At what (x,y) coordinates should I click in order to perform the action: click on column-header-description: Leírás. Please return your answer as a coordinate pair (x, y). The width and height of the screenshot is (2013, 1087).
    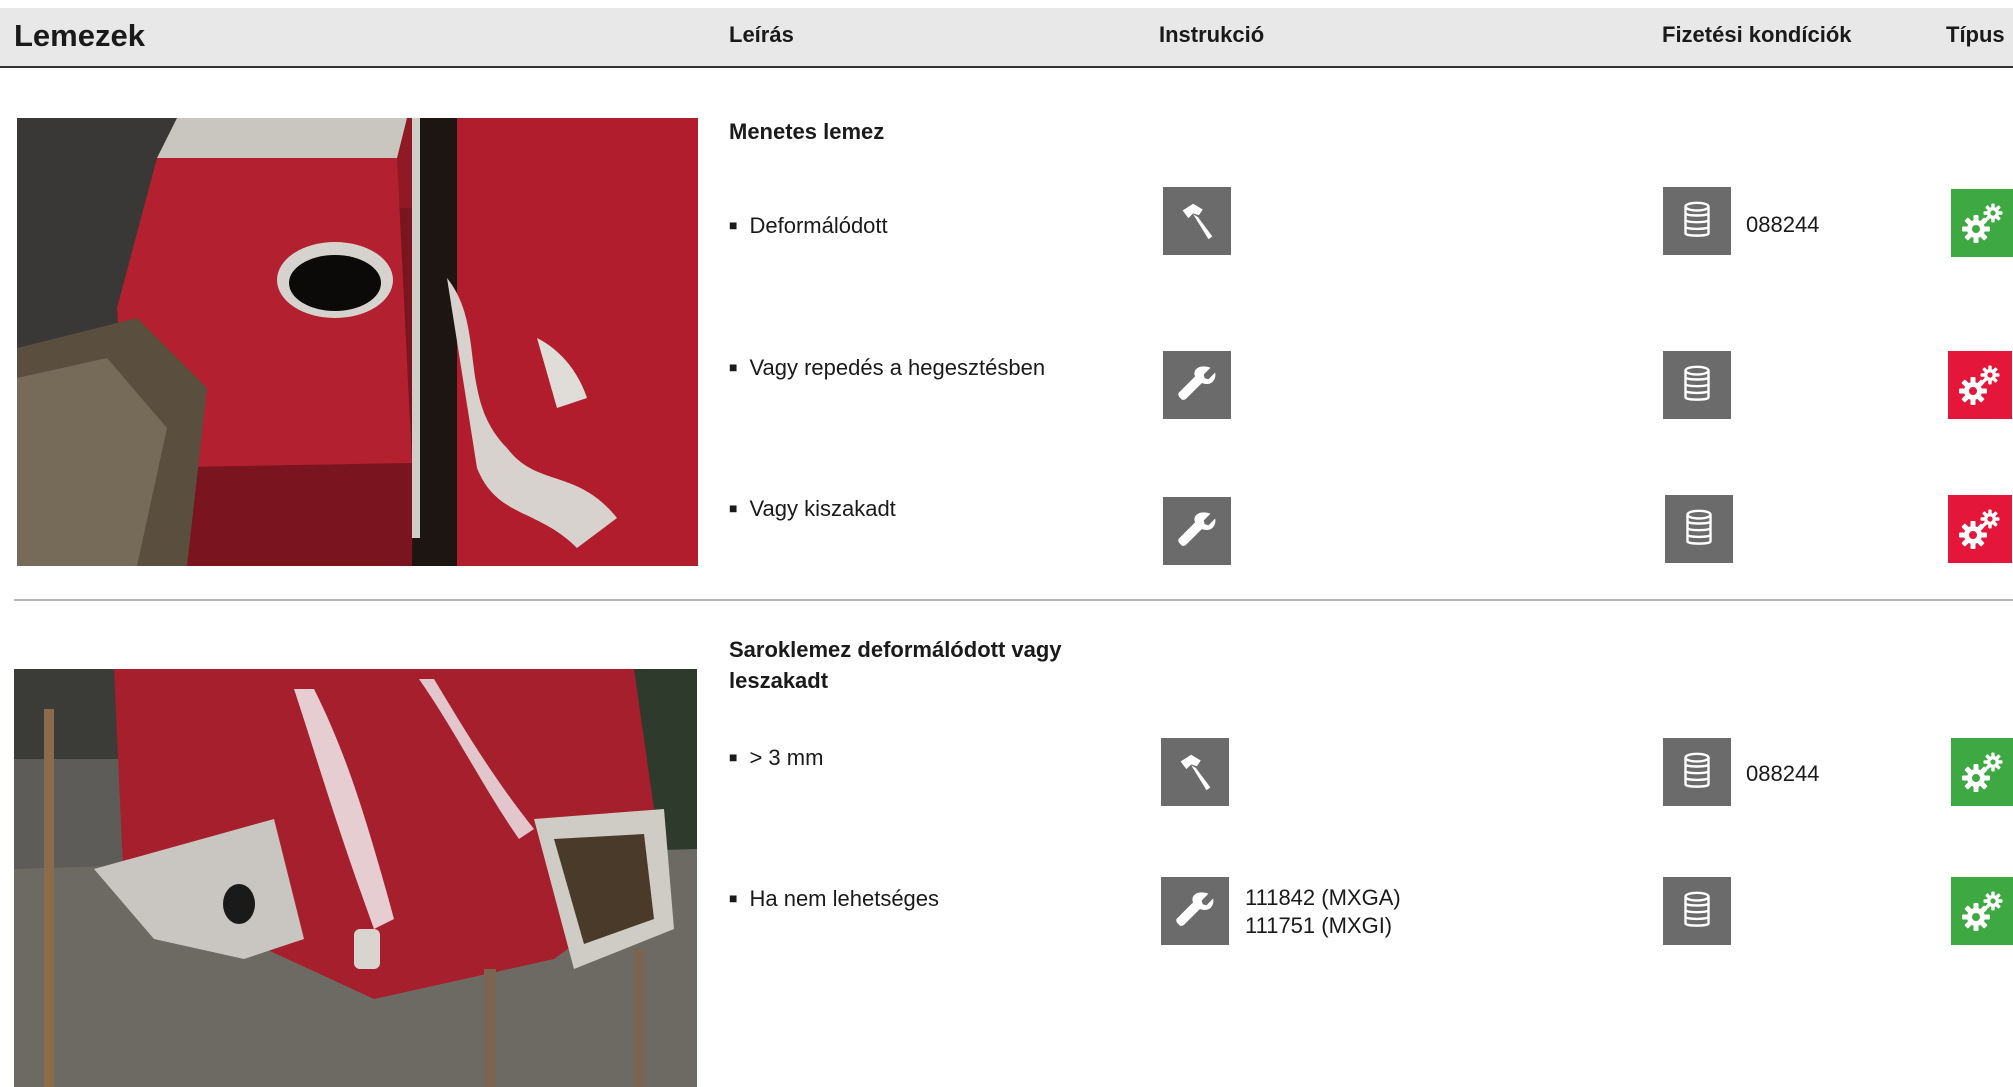
    Looking at the image, I should click on (761, 34).